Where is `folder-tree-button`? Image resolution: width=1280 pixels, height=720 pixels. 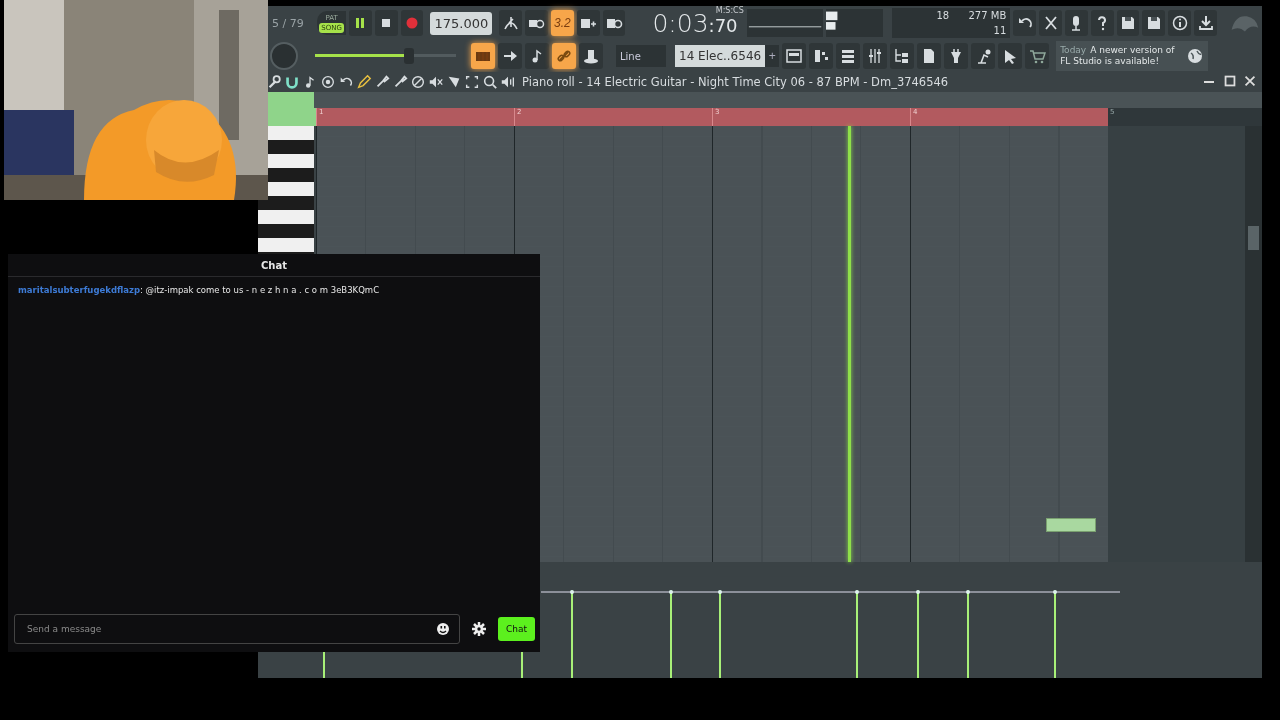
folder-tree-button is located at coordinates (902, 56).